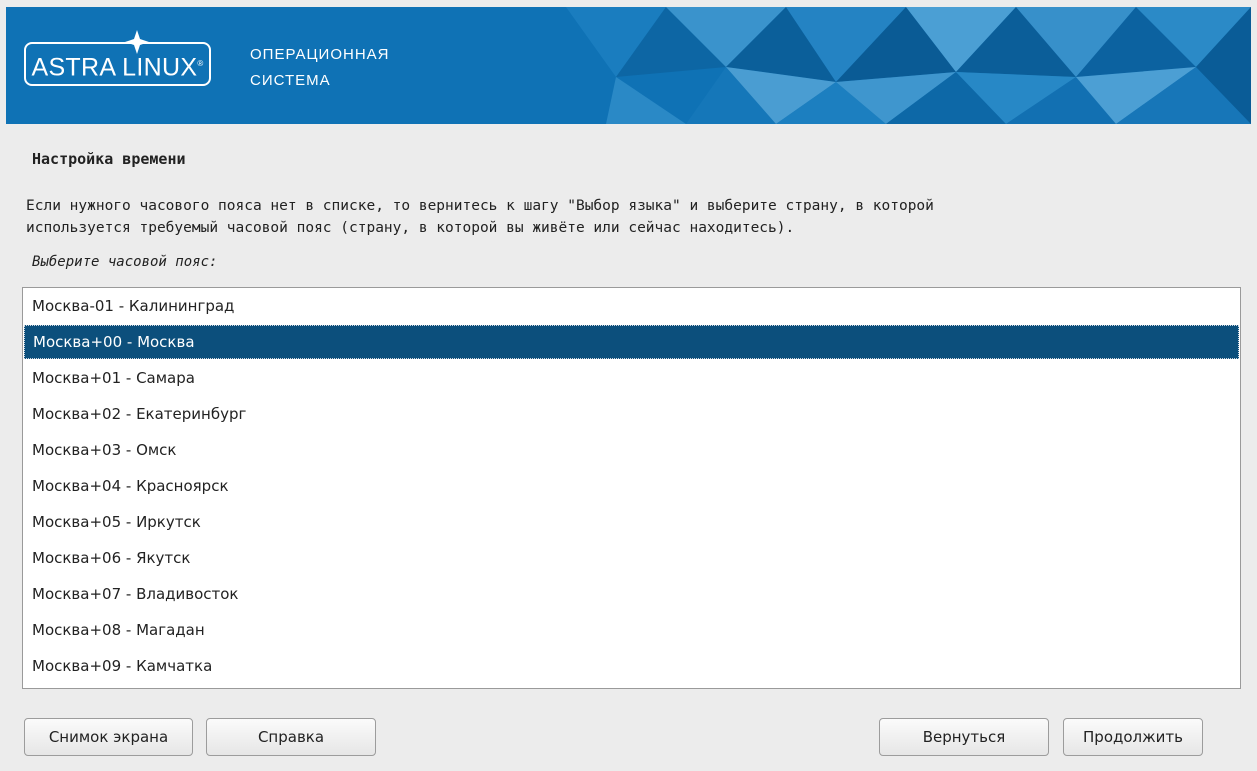 The width and height of the screenshot is (1257, 771). What do you see at coordinates (631, 522) in the screenshot?
I see `timezone-item: Москва+05 - Иркутск` at bounding box center [631, 522].